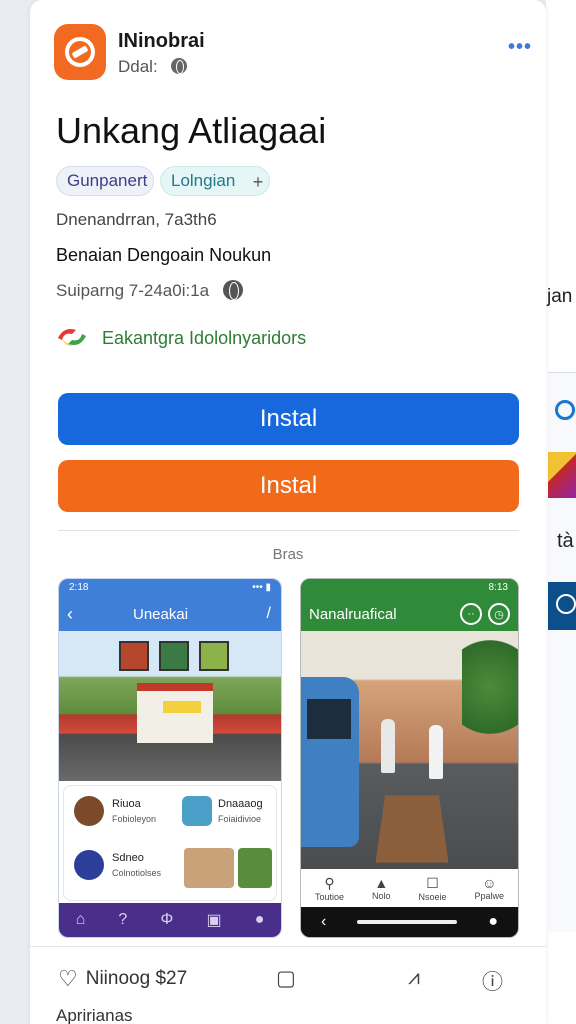  Describe the element at coordinates (80, 52) in the screenshot. I see `app-logo-icon` at that location.